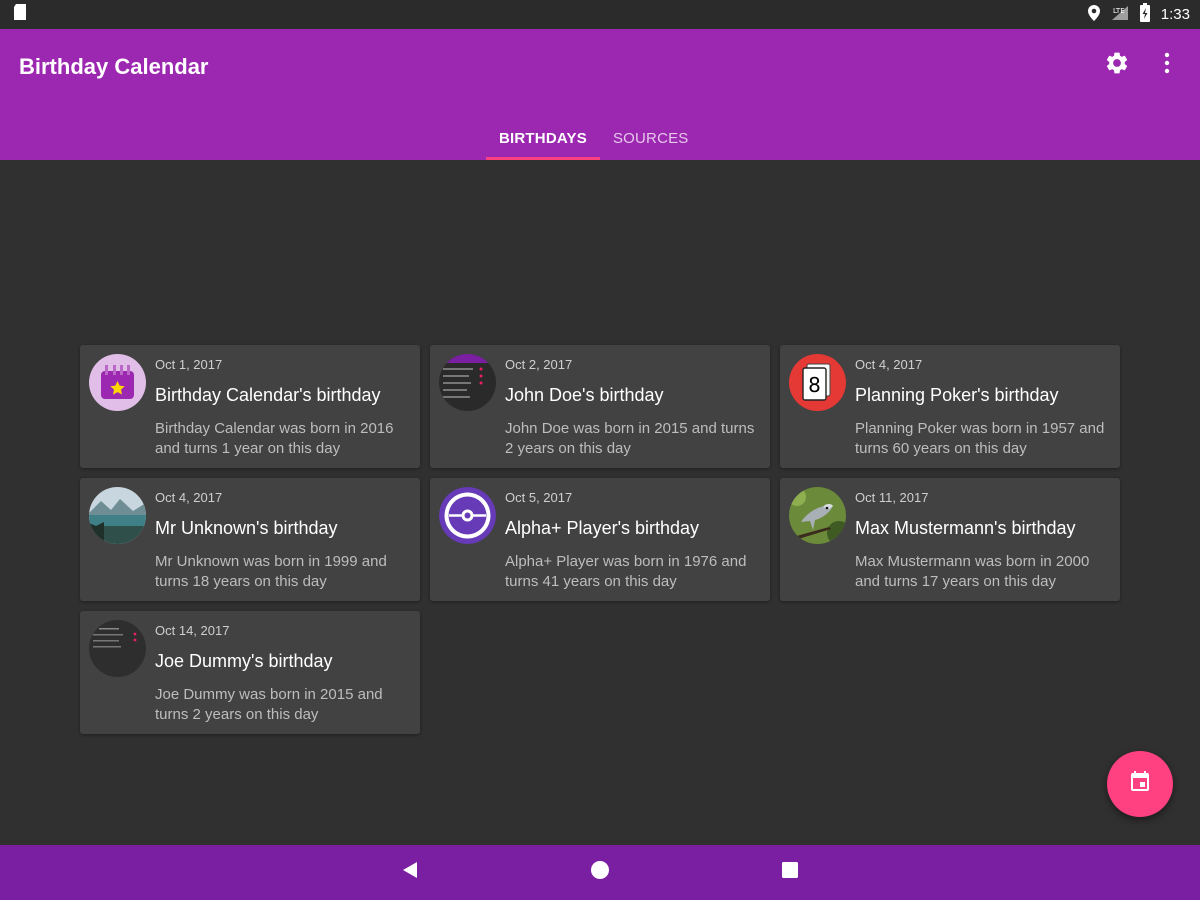  I want to click on settings-button, so click(1117, 65).